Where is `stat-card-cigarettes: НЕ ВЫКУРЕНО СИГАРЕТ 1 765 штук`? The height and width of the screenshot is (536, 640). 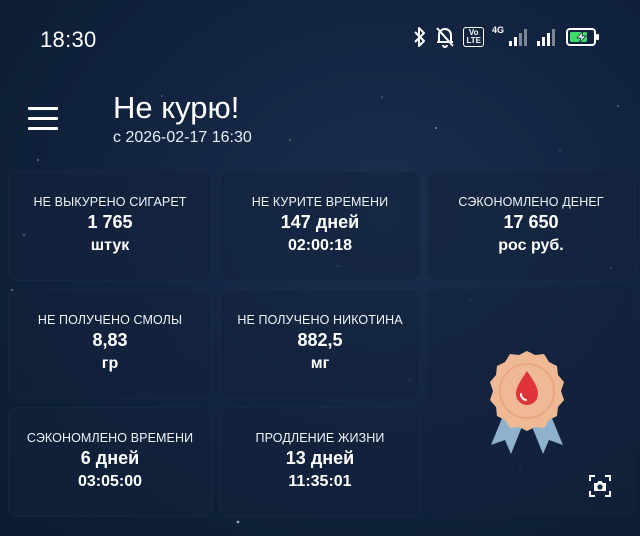 stat-card-cigarettes: НЕ ВЫКУРЕНО СИГАРЕТ 1 765 штук is located at coordinates (110, 226).